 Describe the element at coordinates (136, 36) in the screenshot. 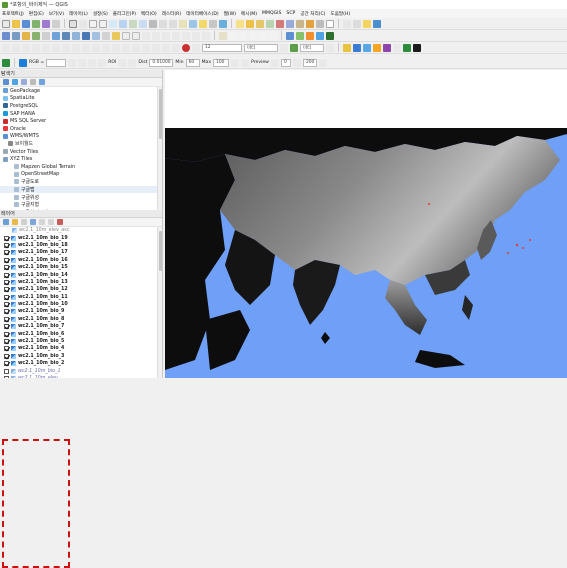

I see `add-feature-icon` at that location.